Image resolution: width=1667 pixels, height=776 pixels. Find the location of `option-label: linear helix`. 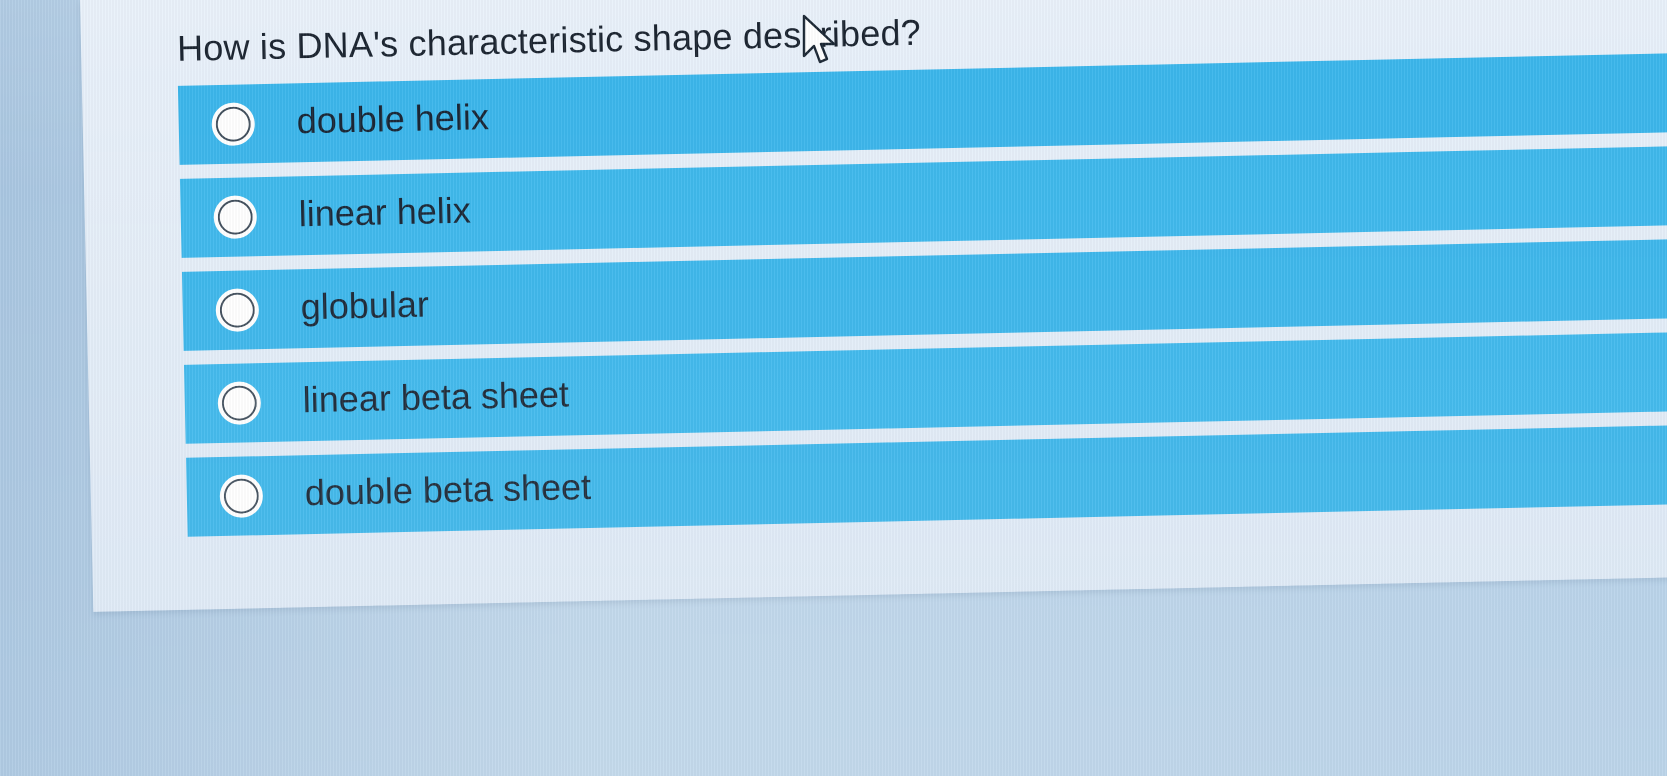

option-label: linear helix is located at coordinates (385, 212).